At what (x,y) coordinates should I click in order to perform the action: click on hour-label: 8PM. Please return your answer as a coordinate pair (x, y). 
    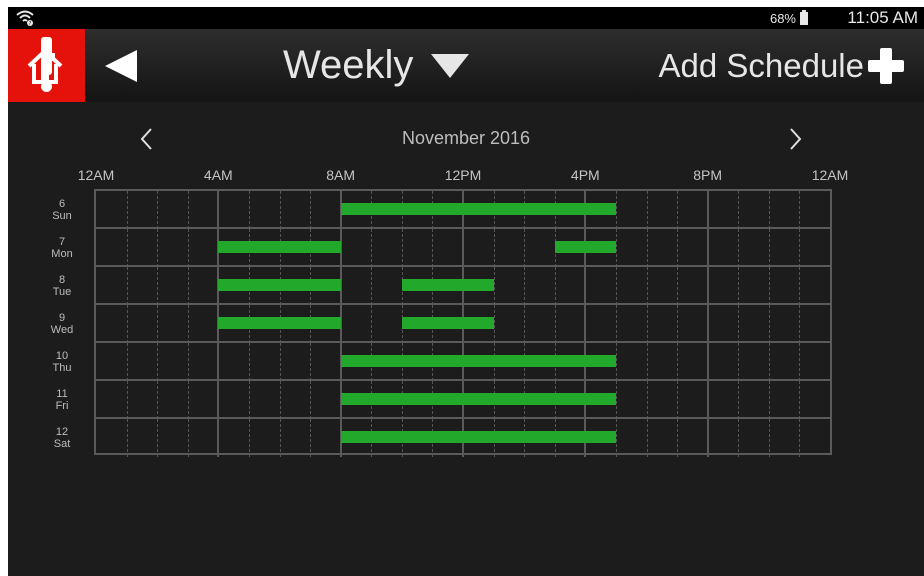
    Looking at the image, I should click on (708, 175).